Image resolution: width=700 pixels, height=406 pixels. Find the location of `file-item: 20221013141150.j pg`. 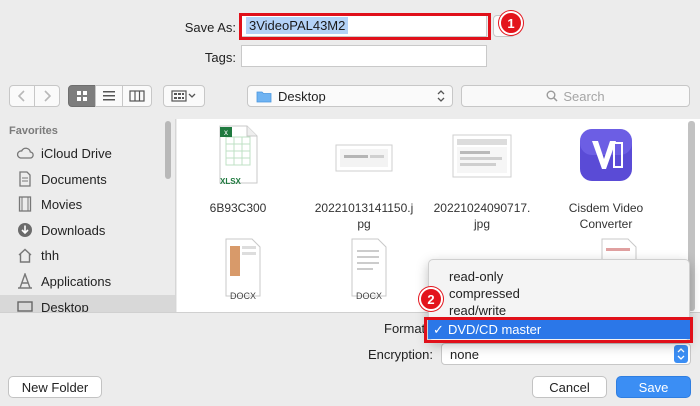

file-item: 20221013141150.j pg is located at coordinates (364, 178).